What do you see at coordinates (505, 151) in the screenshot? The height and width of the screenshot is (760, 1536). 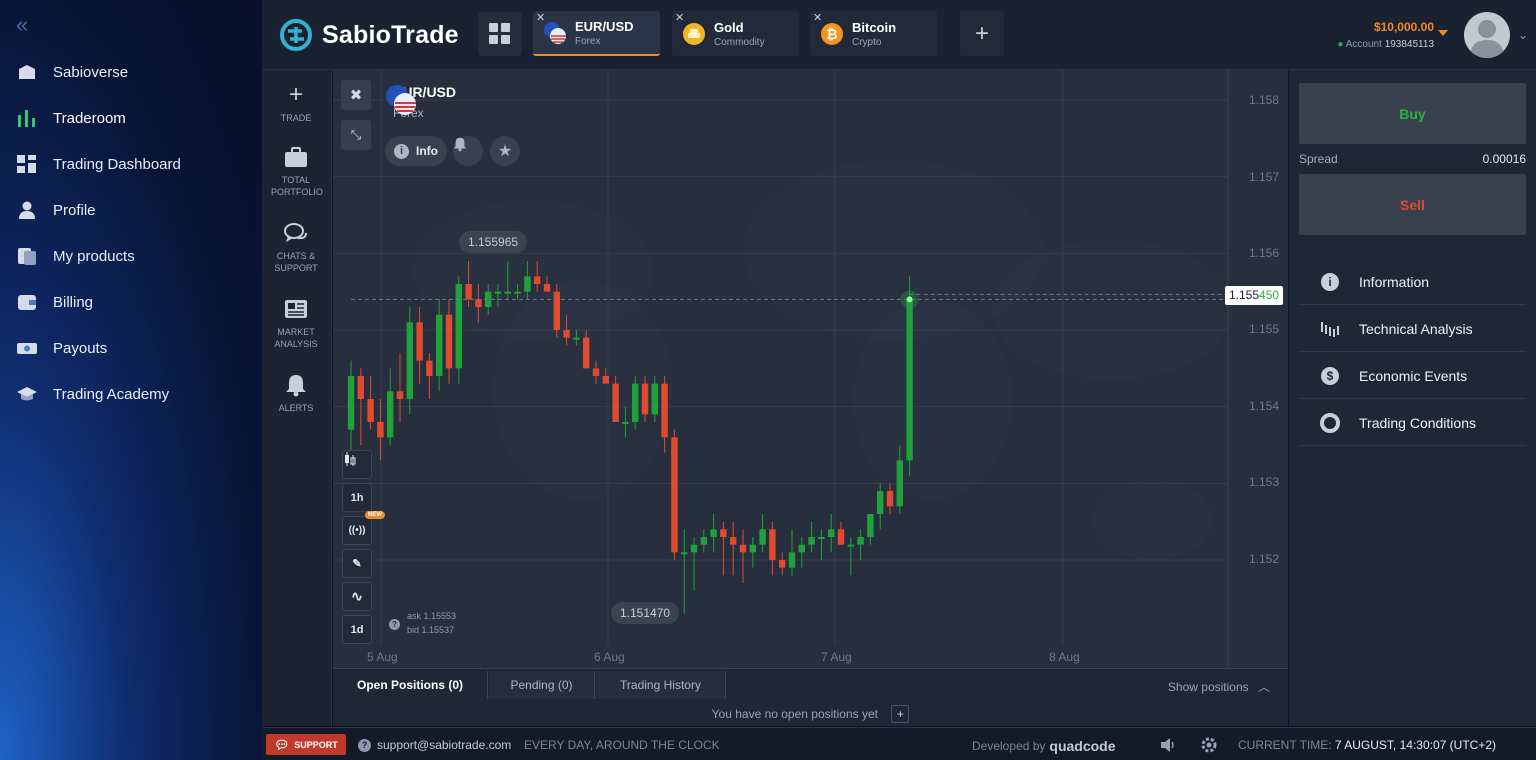 I see `favorite-button: ★` at bounding box center [505, 151].